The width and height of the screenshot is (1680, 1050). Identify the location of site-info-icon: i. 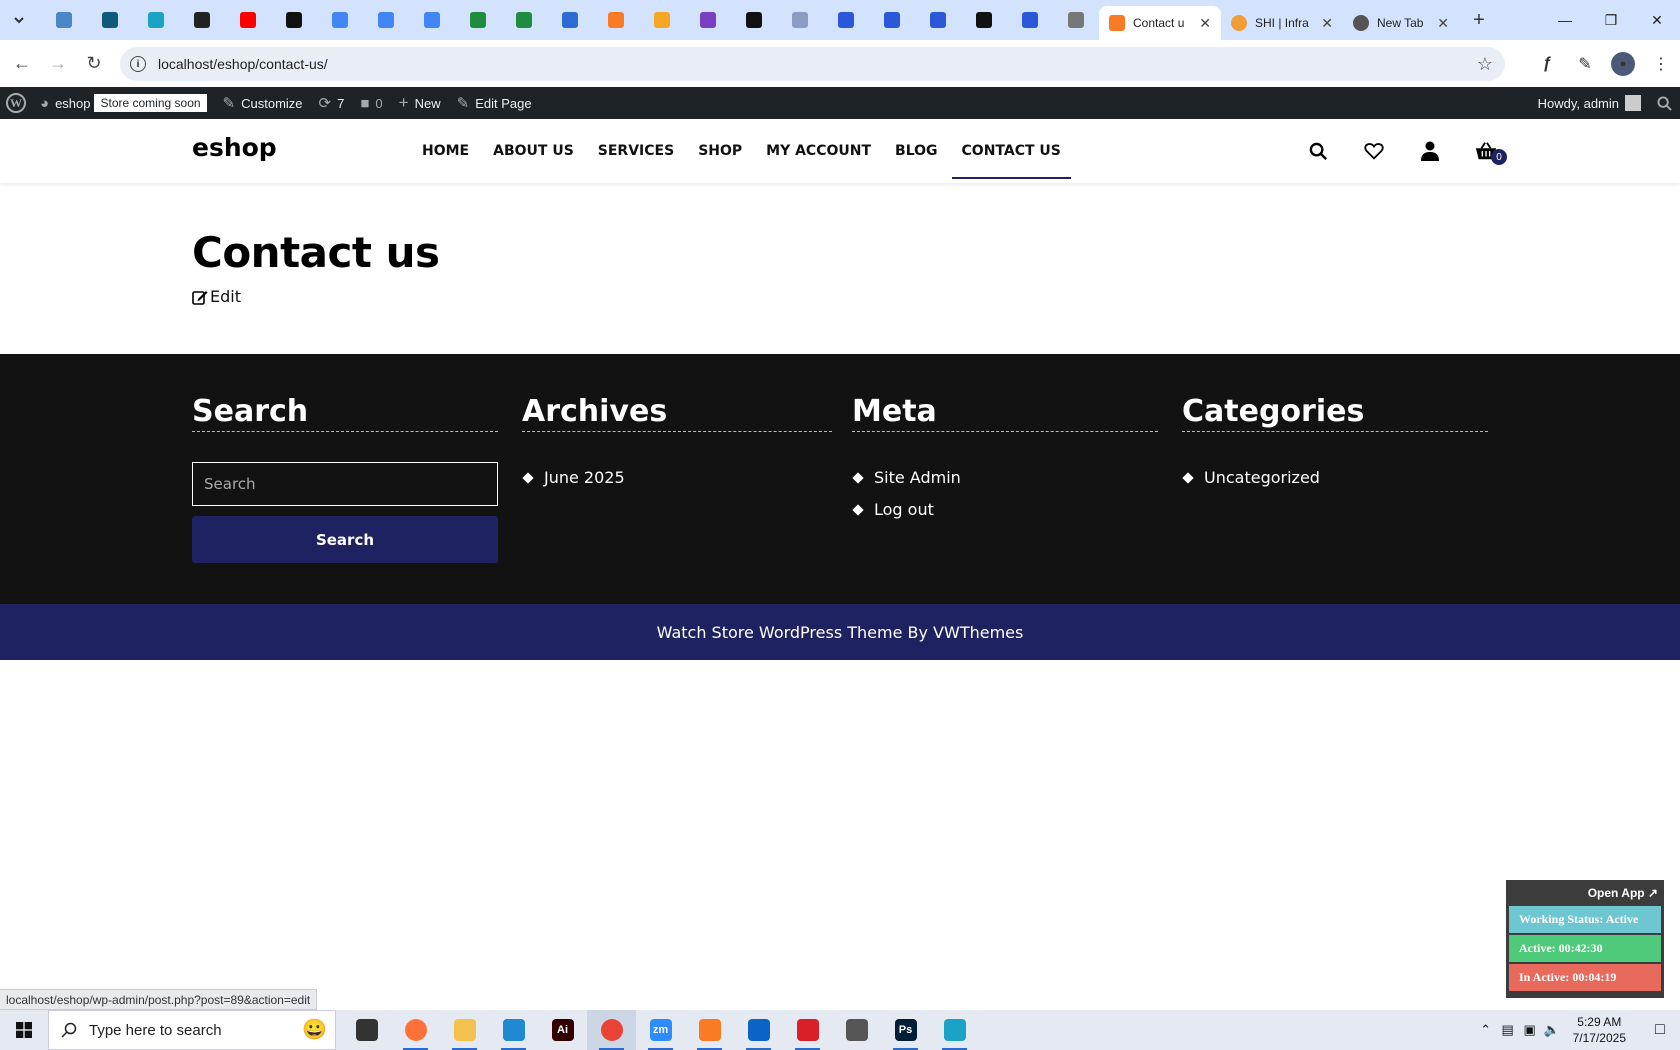
(138, 64).